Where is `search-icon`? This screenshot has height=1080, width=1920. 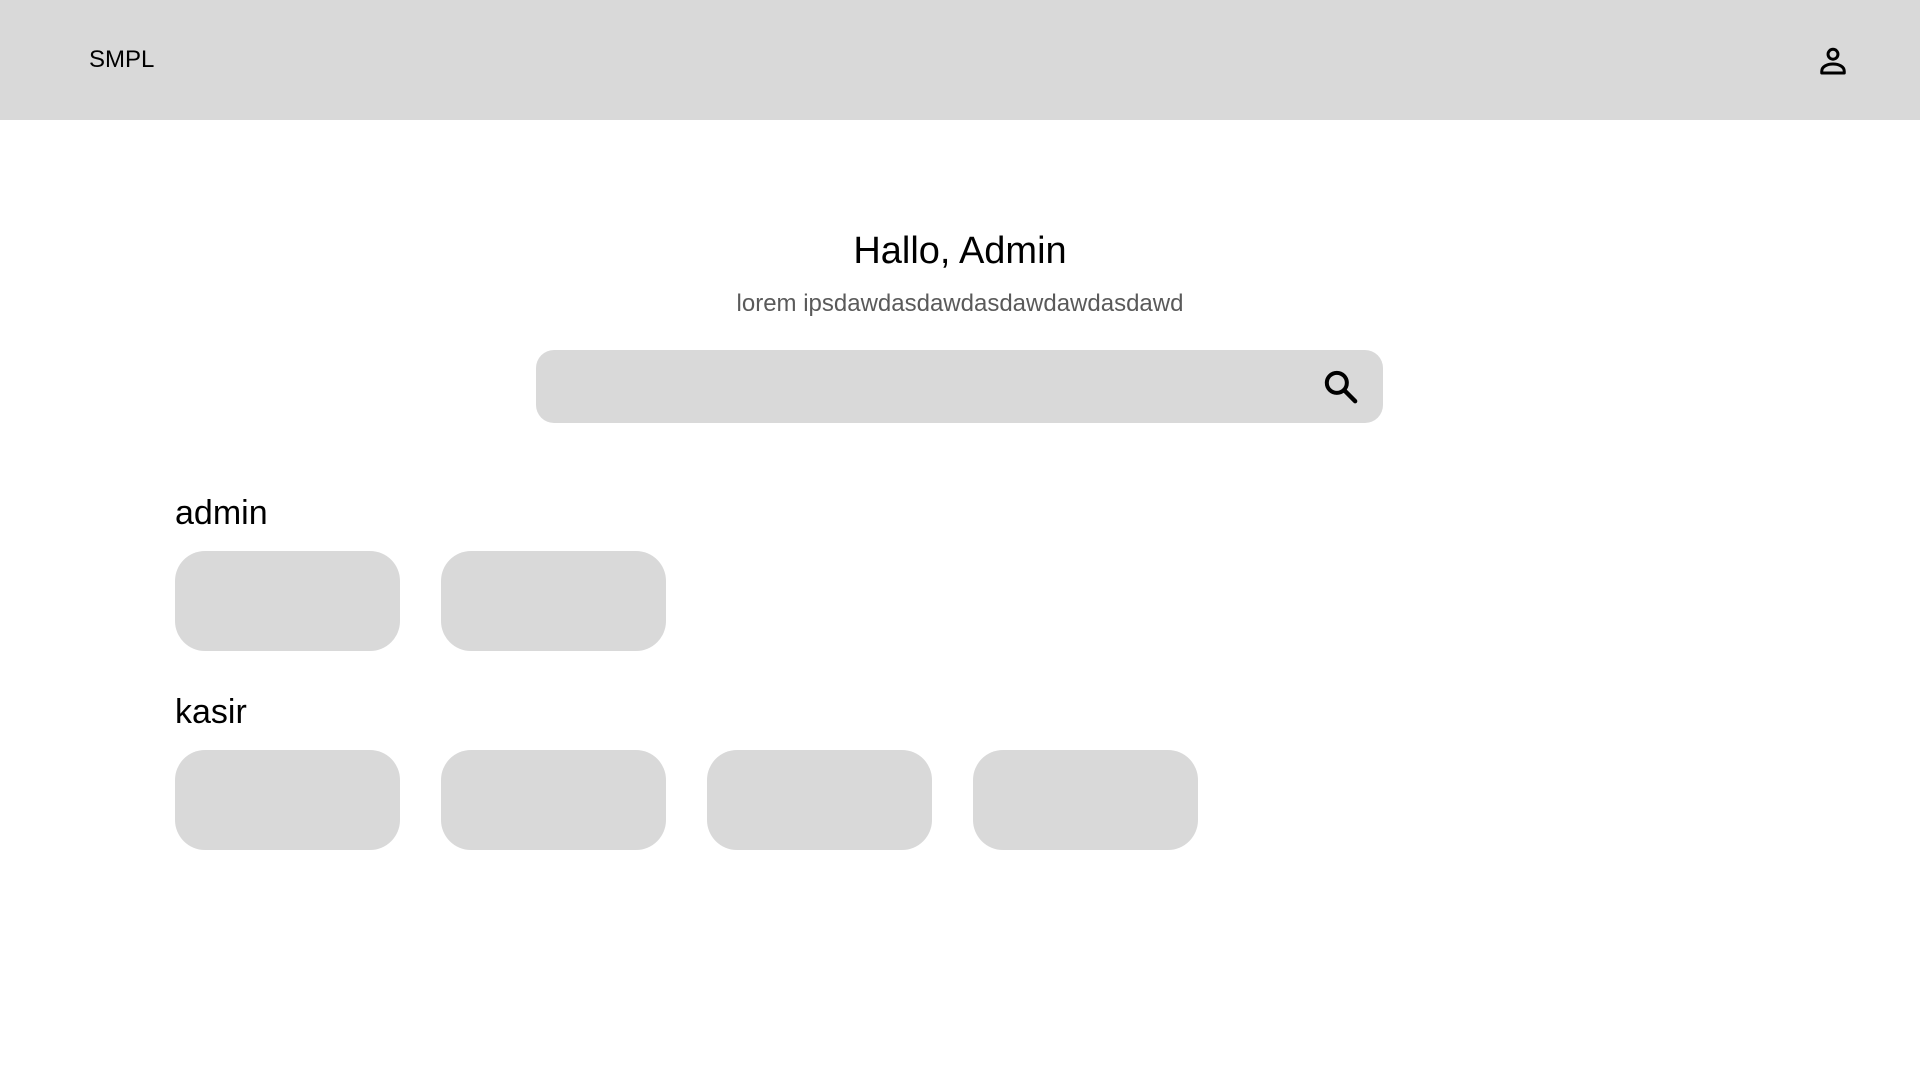 search-icon is located at coordinates (1341, 387).